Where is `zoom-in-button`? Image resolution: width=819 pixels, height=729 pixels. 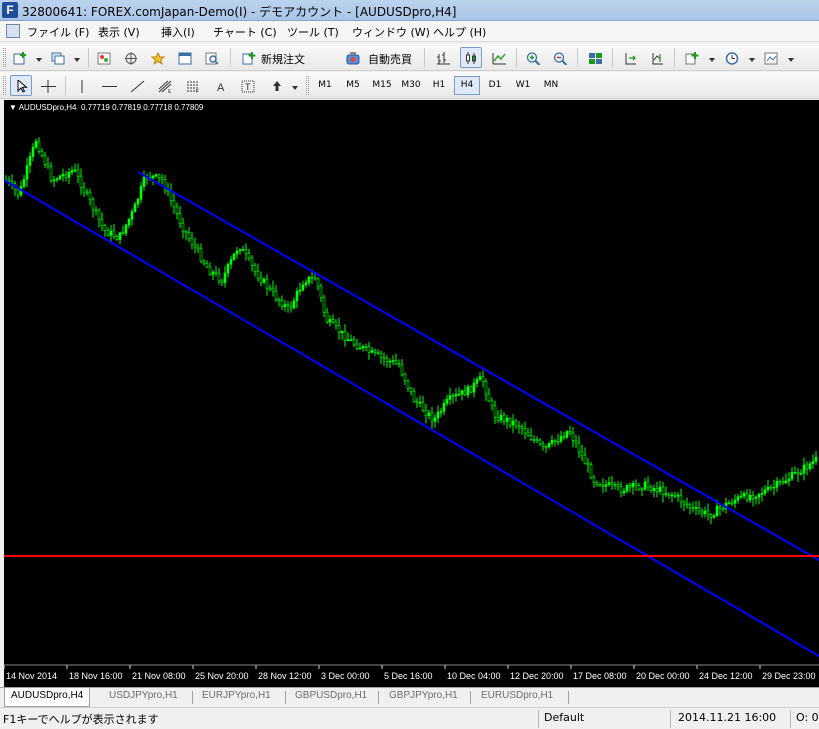 zoom-in-button is located at coordinates (533, 57).